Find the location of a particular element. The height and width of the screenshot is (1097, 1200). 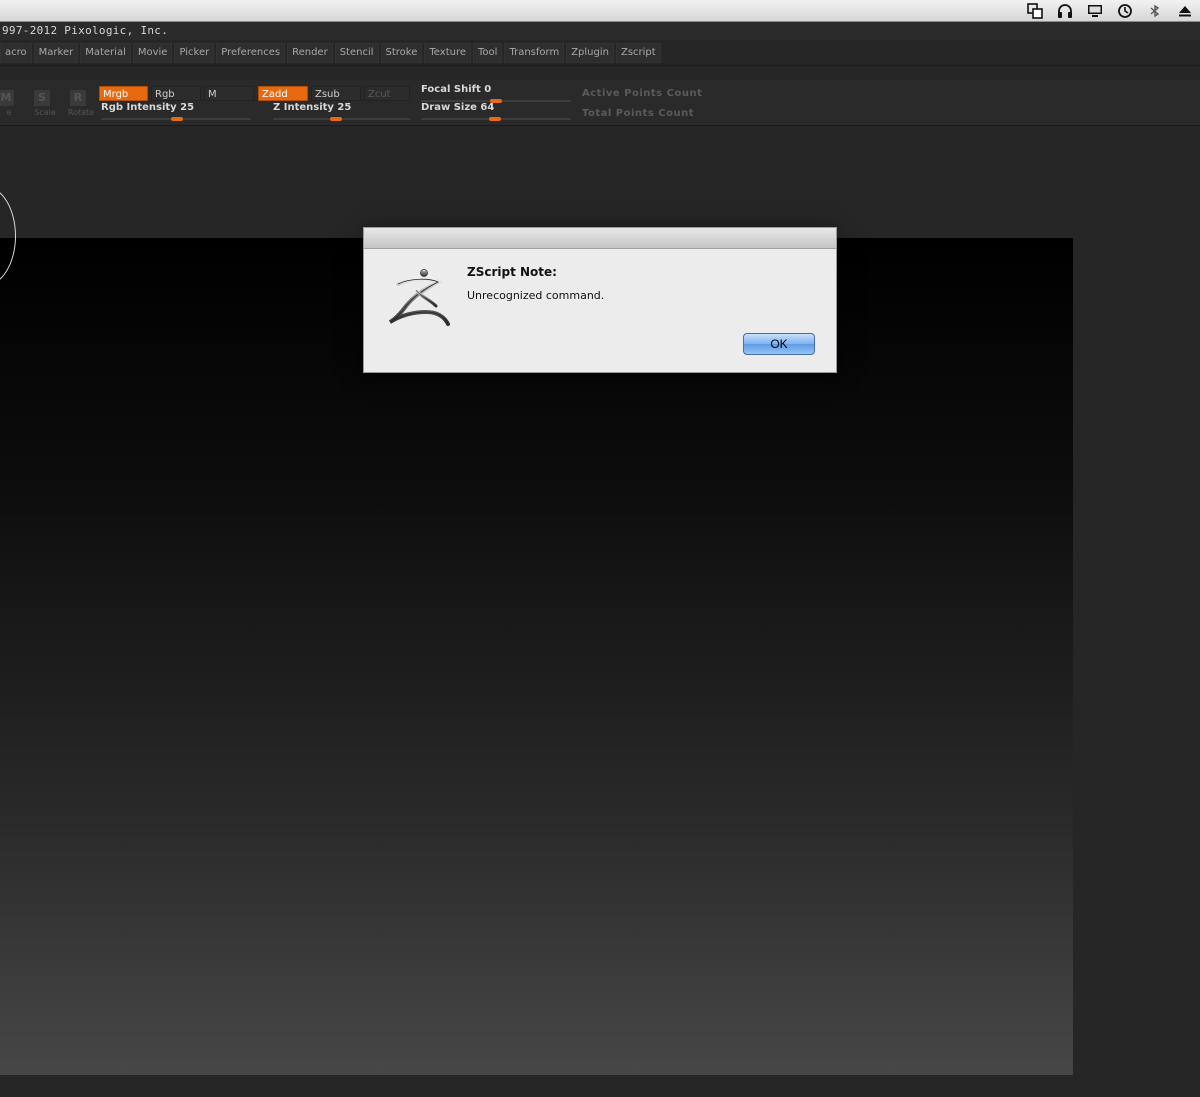

zcut-button: Zcut is located at coordinates (387, 93).